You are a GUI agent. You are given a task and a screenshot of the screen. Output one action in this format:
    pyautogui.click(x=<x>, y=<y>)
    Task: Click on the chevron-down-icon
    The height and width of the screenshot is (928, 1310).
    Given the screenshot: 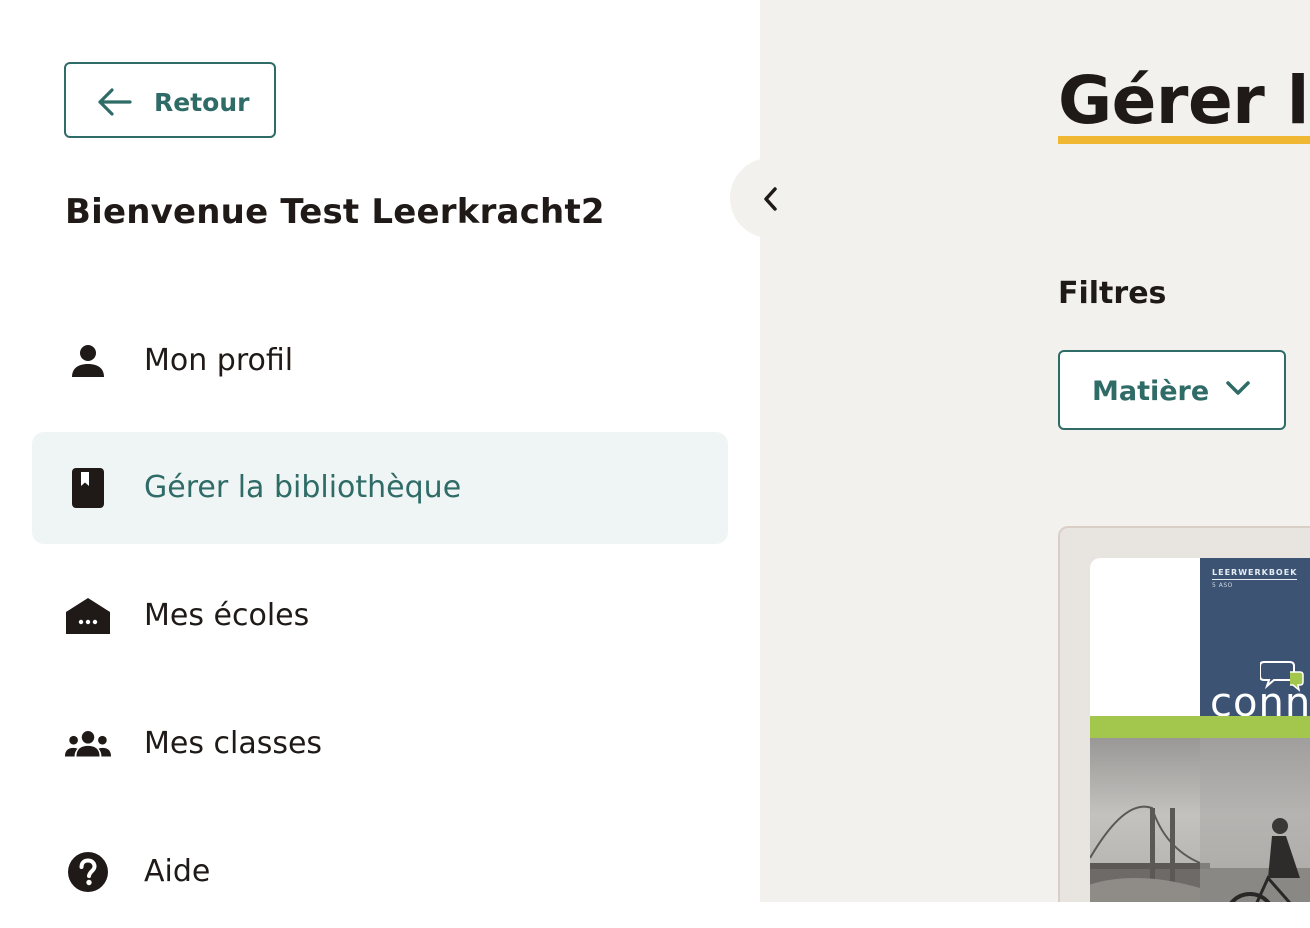 What is the action you would take?
    pyautogui.click(x=1238, y=388)
    